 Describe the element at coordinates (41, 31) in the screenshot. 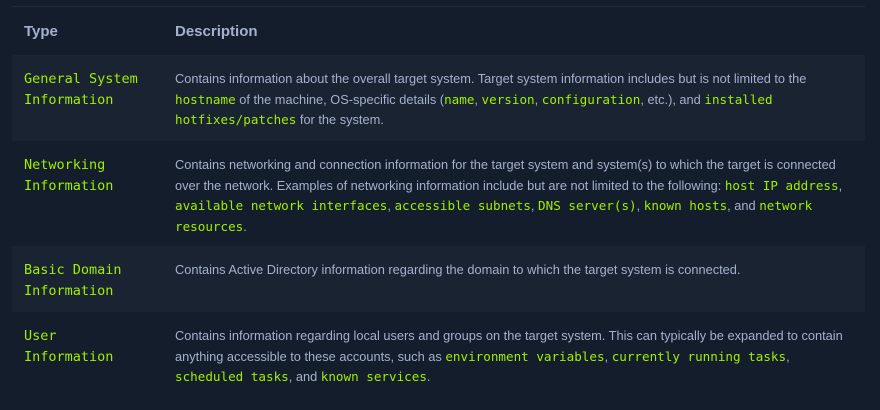

I see `header-type: Type` at that location.